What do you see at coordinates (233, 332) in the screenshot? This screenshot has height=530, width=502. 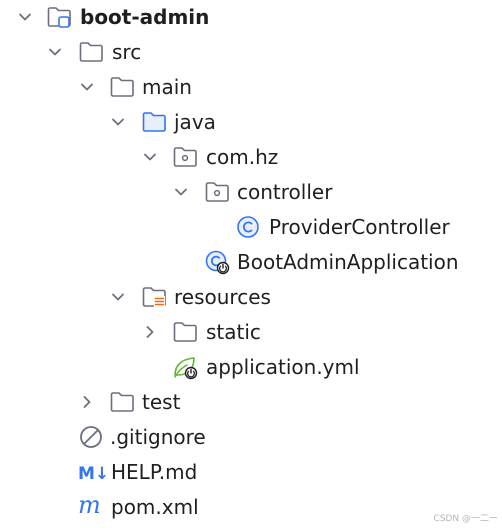 I see `tree-node-label: static` at bounding box center [233, 332].